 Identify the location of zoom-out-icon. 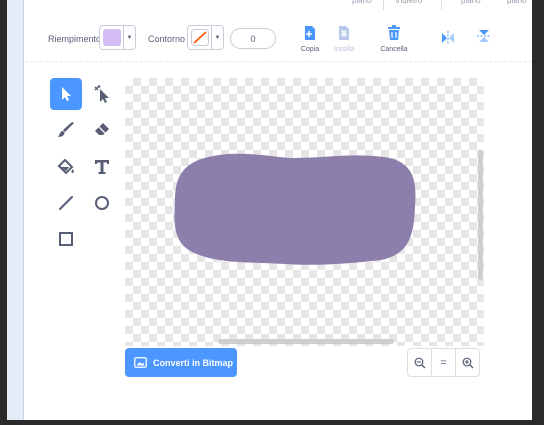
(419, 362).